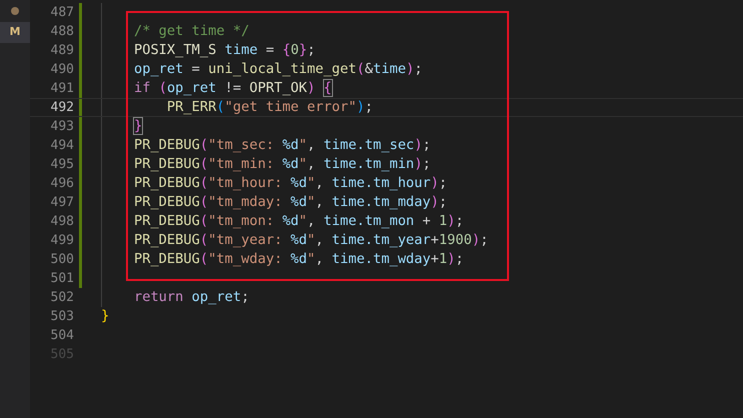 This screenshot has width=743, height=418. Describe the element at coordinates (191, 297) in the screenshot. I see `code-line: return op_ret;` at that location.